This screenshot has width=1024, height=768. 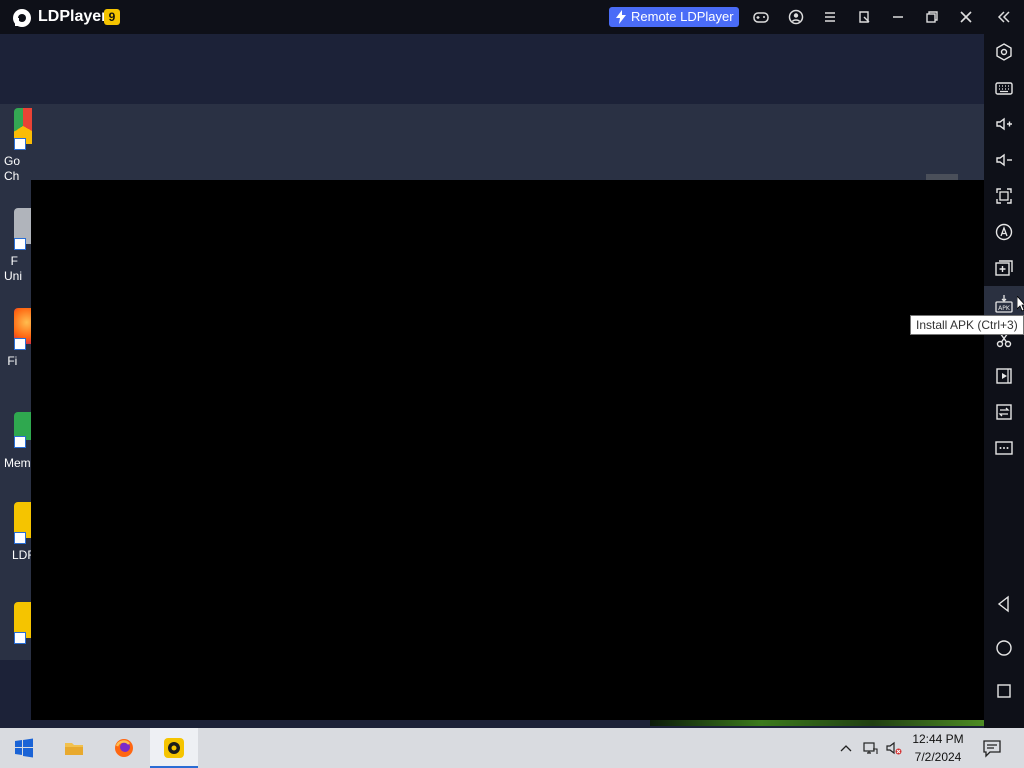 I want to click on title-bar: LDPlayer 9 Remote LDPlayer, so click(x=512, y=17).